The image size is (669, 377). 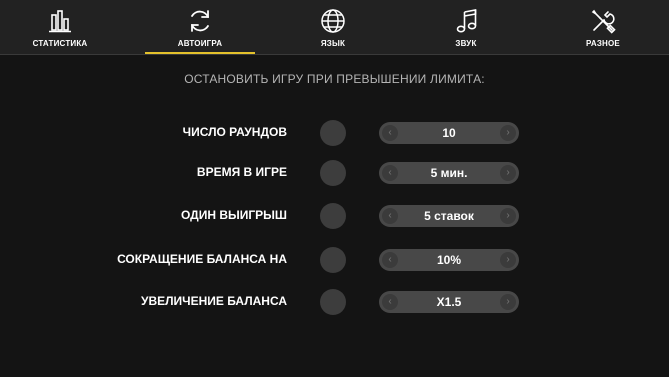 I want to click on setting-label: ВРЕМЯ В ИГРЕ, so click(x=241, y=172).